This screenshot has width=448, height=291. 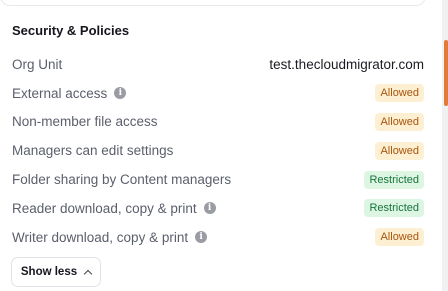 I want to click on org-unit-value: test.thecloudmigrator.com, so click(x=346, y=64).